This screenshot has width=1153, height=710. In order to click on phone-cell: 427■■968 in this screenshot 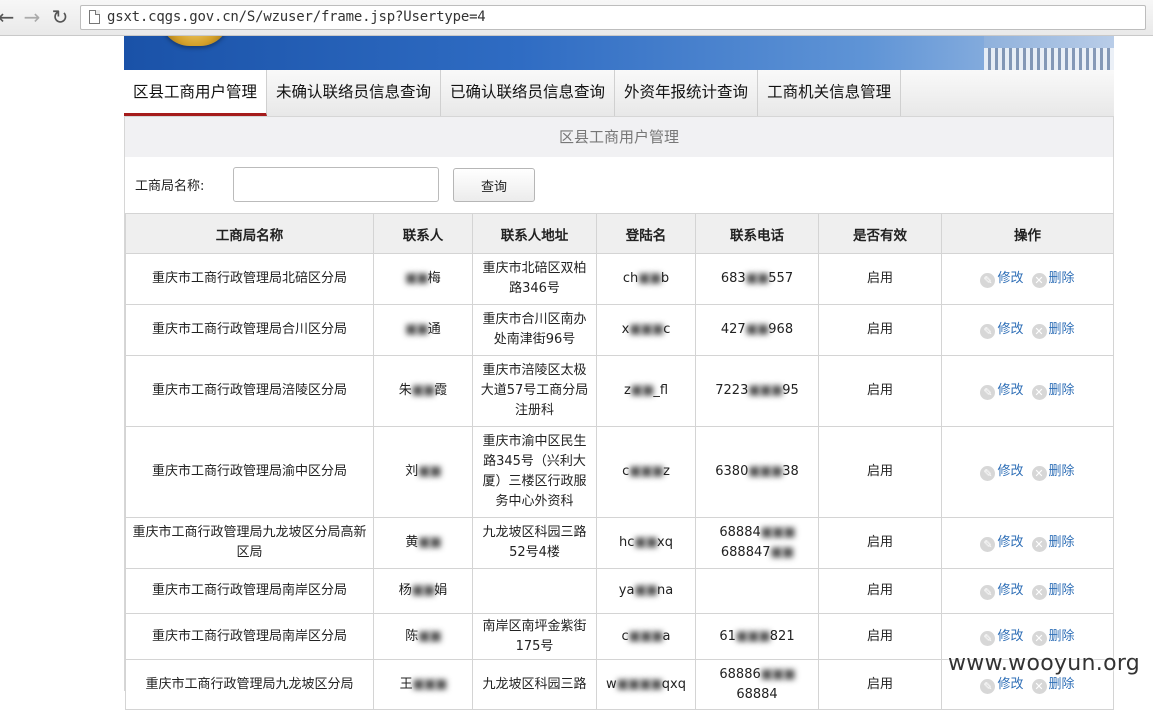, I will do `click(757, 330)`.